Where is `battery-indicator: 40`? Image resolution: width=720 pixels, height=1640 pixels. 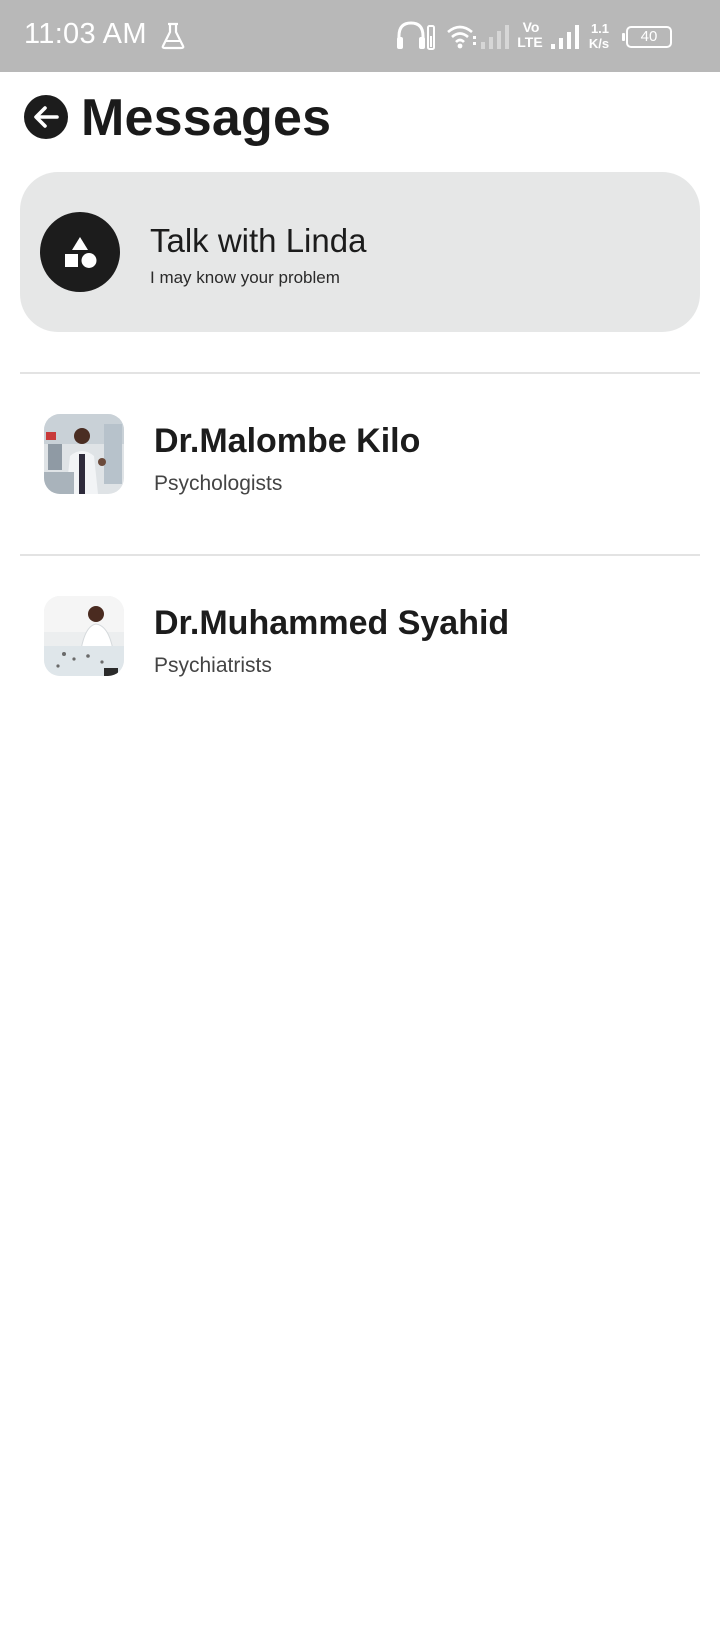 battery-indicator: 40 is located at coordinates (647, 37).